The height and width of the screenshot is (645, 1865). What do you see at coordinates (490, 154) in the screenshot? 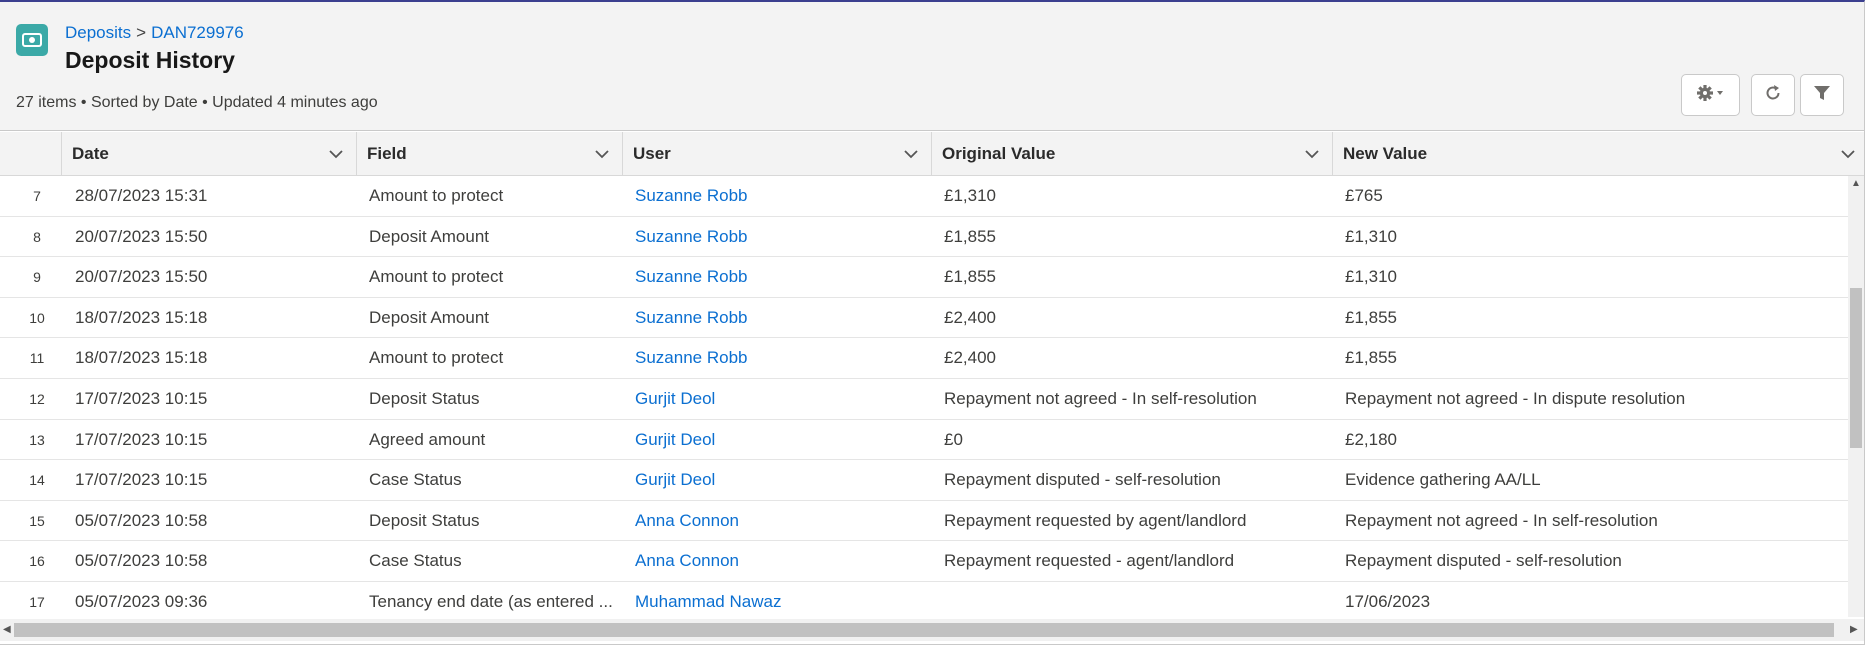
I see `column-header-field: Field` at bounding box center [490, 154].